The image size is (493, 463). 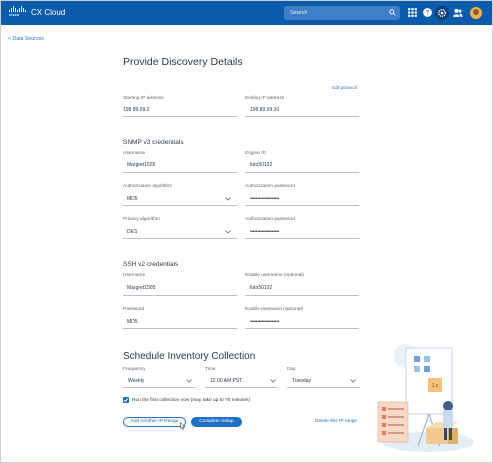 What do you see at coordinates (299, 13) in the screenshot?
I see `search-placeholder: Search` at bounding box center [299, 13].